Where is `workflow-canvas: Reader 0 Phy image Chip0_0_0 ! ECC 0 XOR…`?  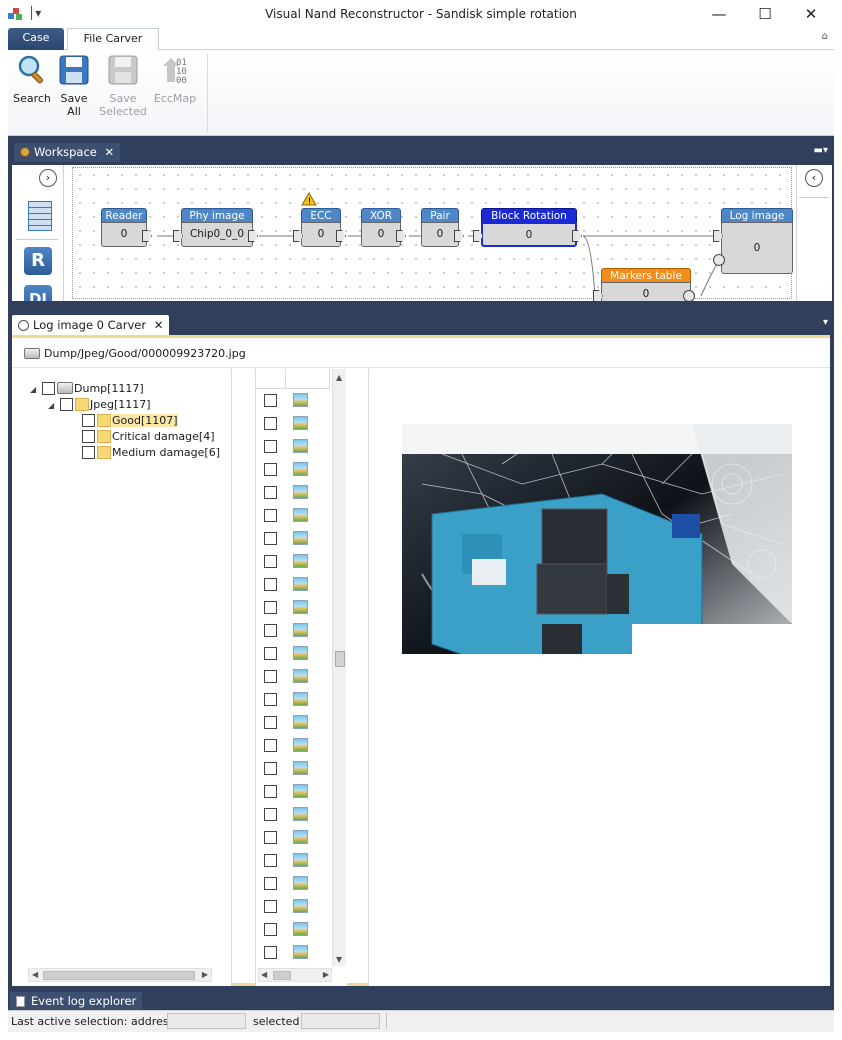
workflow-canvas: Reader 0 Phy image Chip0_0_0 ! ECC 0 XOR… is located at coordinates (432, 234).